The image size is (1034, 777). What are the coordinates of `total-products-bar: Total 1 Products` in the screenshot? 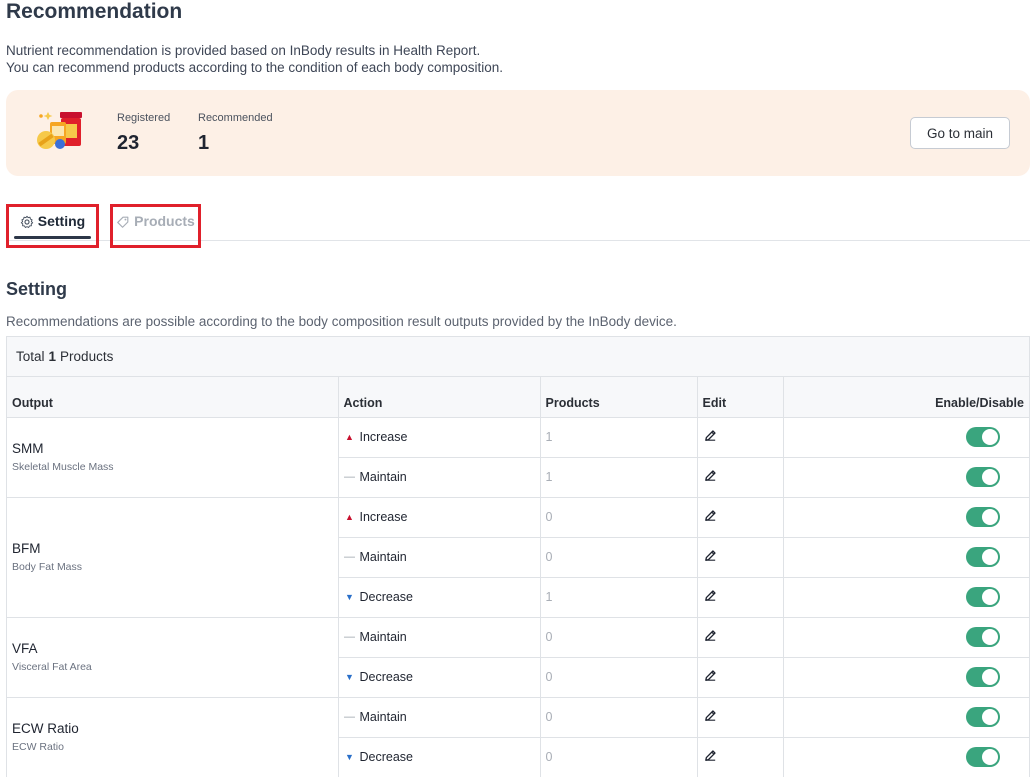 It's located at (518, 357).